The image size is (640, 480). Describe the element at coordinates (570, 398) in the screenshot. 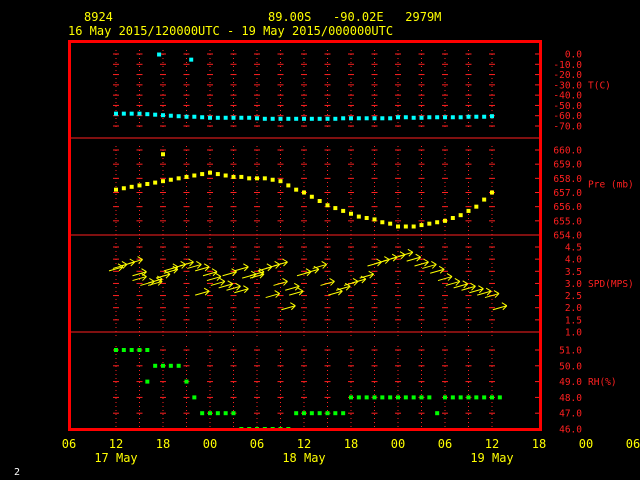

I see `y-tick-label: 48.0` at that location.